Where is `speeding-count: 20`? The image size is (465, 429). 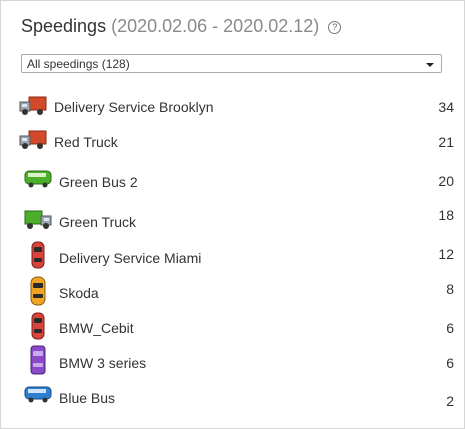 speeding-count: 20 is located at coordinates (446, 181).